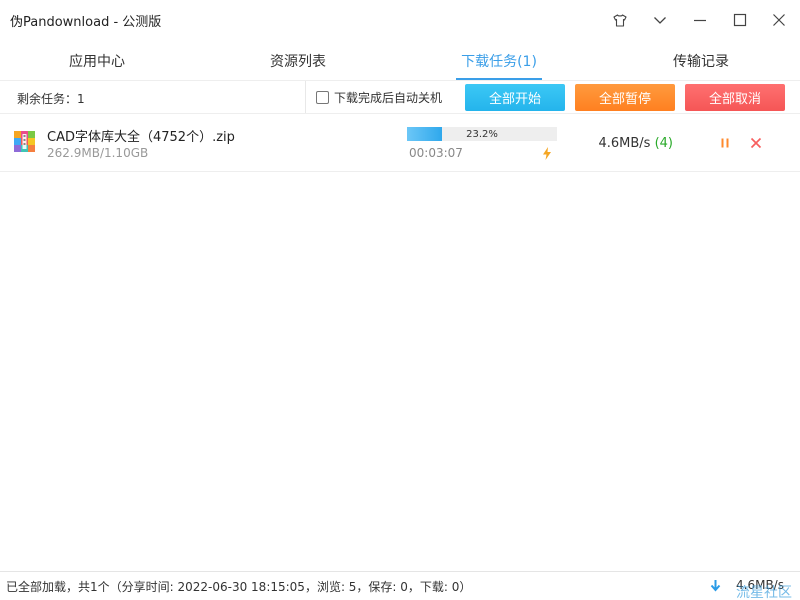  What do you see at coordinates (725, 143) in the screenshot?
I see `pause-icon` at bounding box center [725, 143].